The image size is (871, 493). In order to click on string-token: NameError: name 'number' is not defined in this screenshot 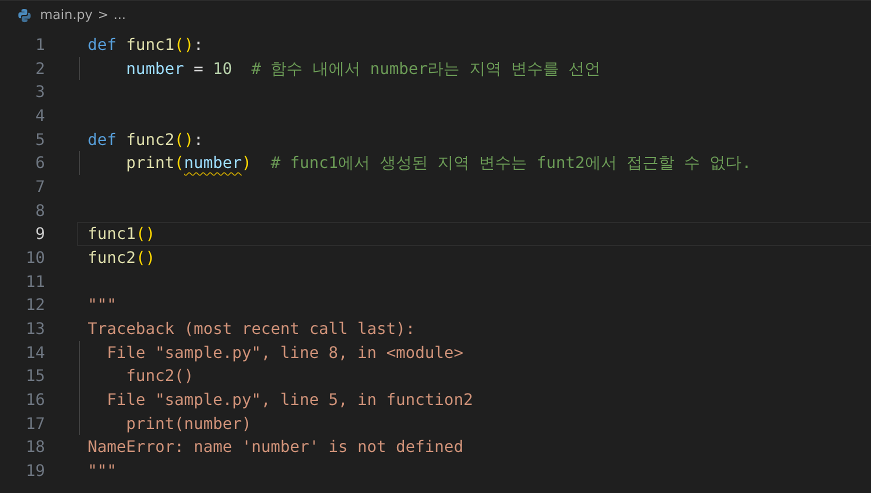, I will do `click(276, 446)`.